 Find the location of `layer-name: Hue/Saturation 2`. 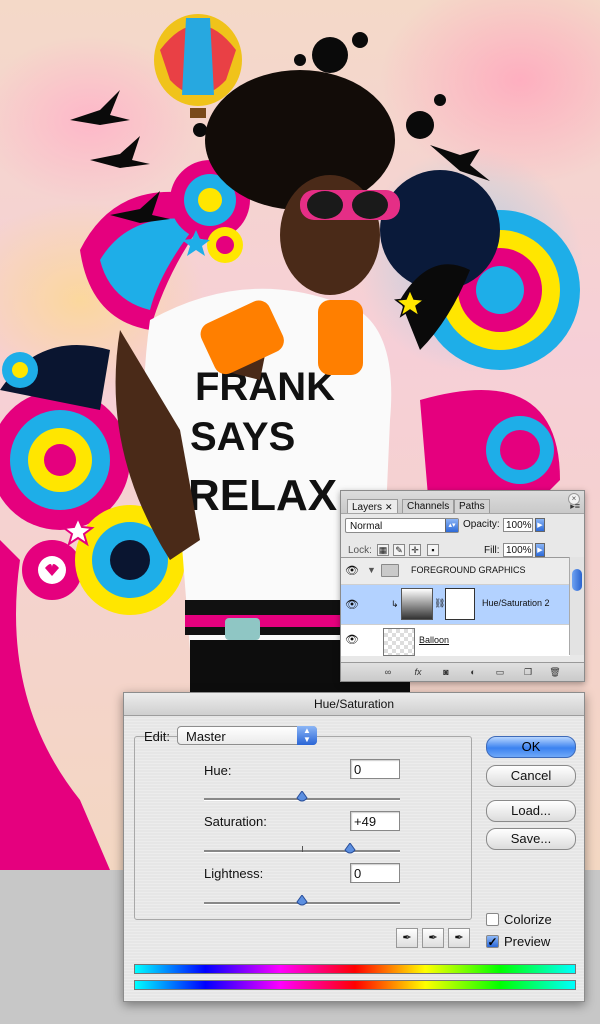

layer-name: Hue/Saturation 2 is located at coordinates (516, 603).